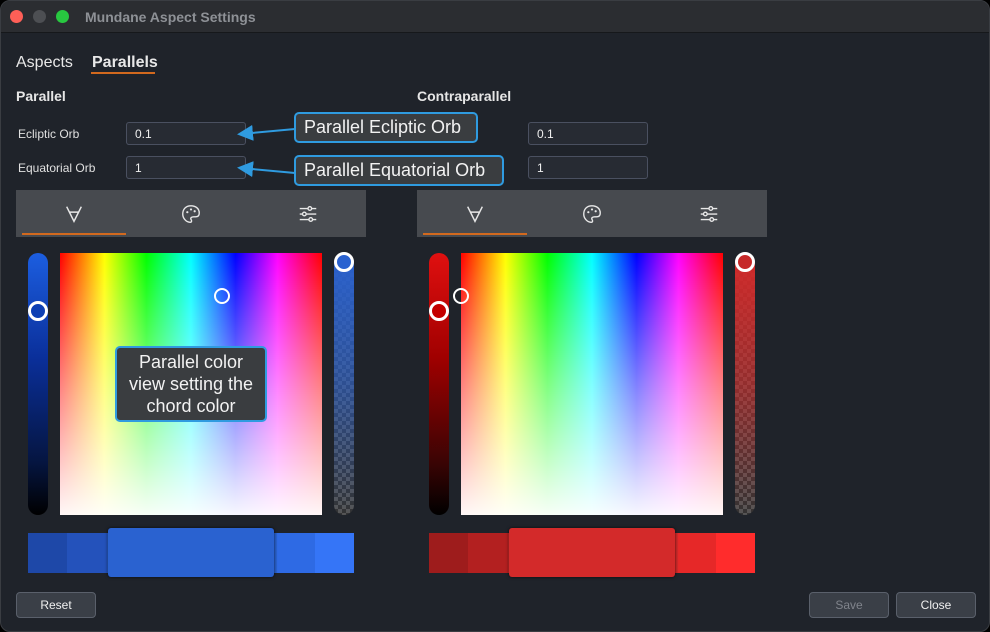 This screenshot has width=990, height=632. I want to click on zoom-window-button, so click(62, 16).